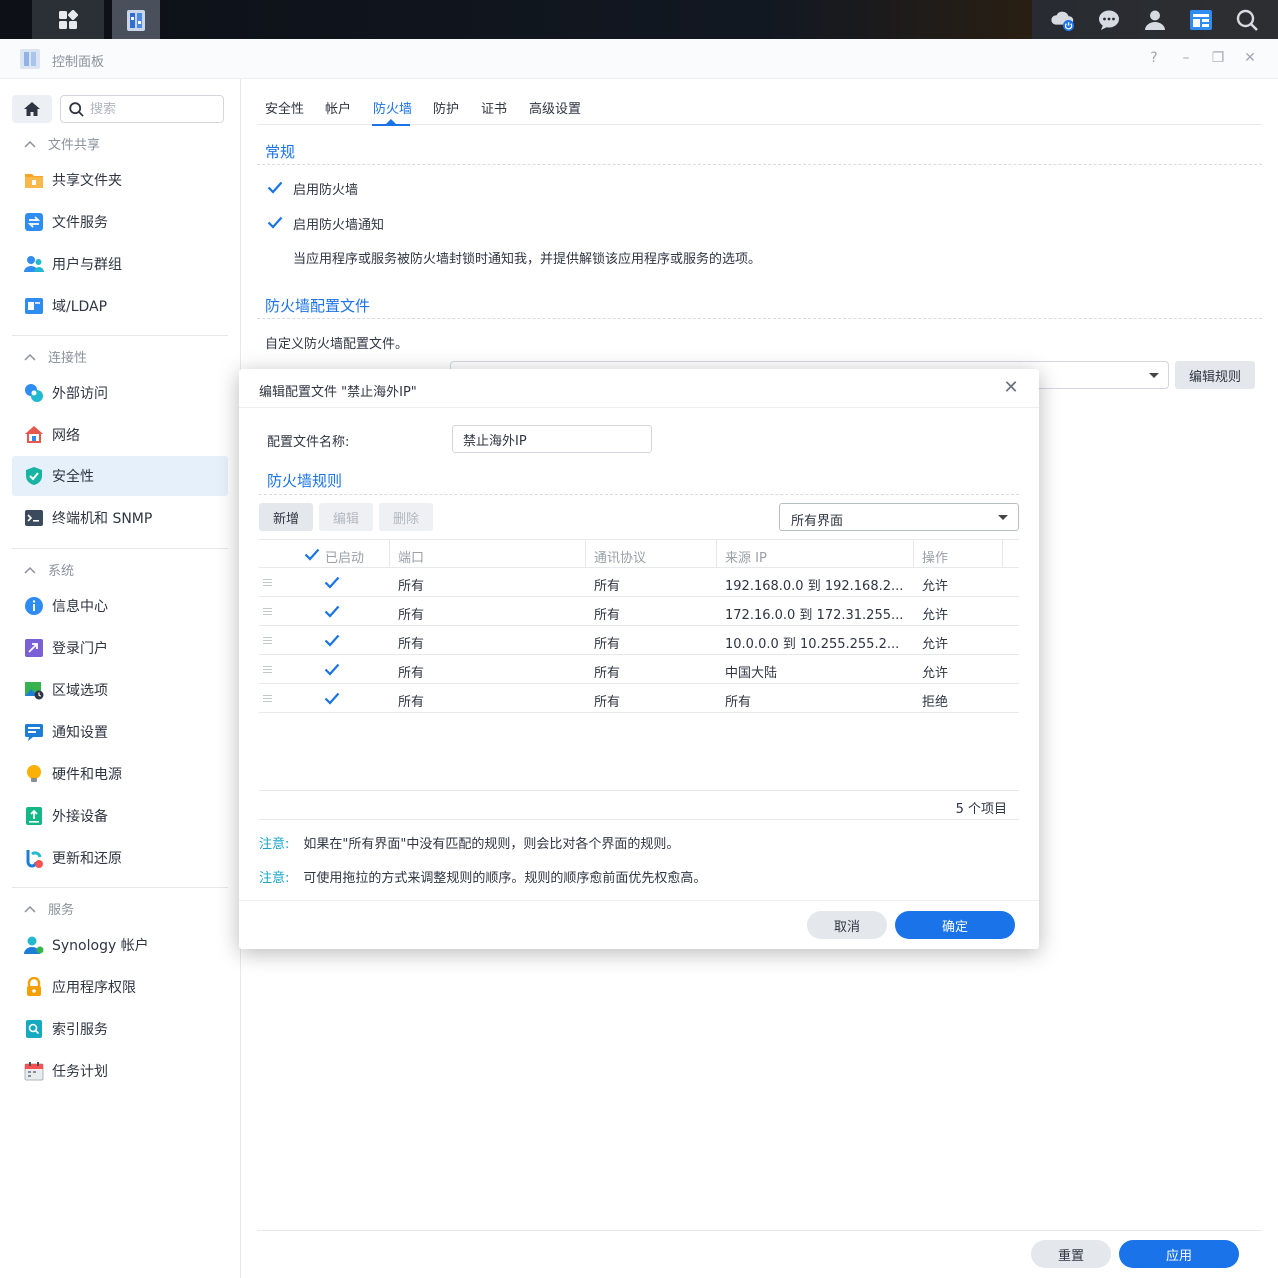  What do you see at coordinates (49, 569) in the screenshot?
I see `section-system: 系统` at bounding box center [49, 569].